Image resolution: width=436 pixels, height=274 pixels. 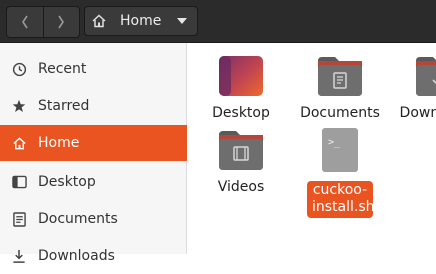 What do you see at coordinates (241, 187) in the screenshot?
I see `file-label: Videos` at bounding box center [241, 187].